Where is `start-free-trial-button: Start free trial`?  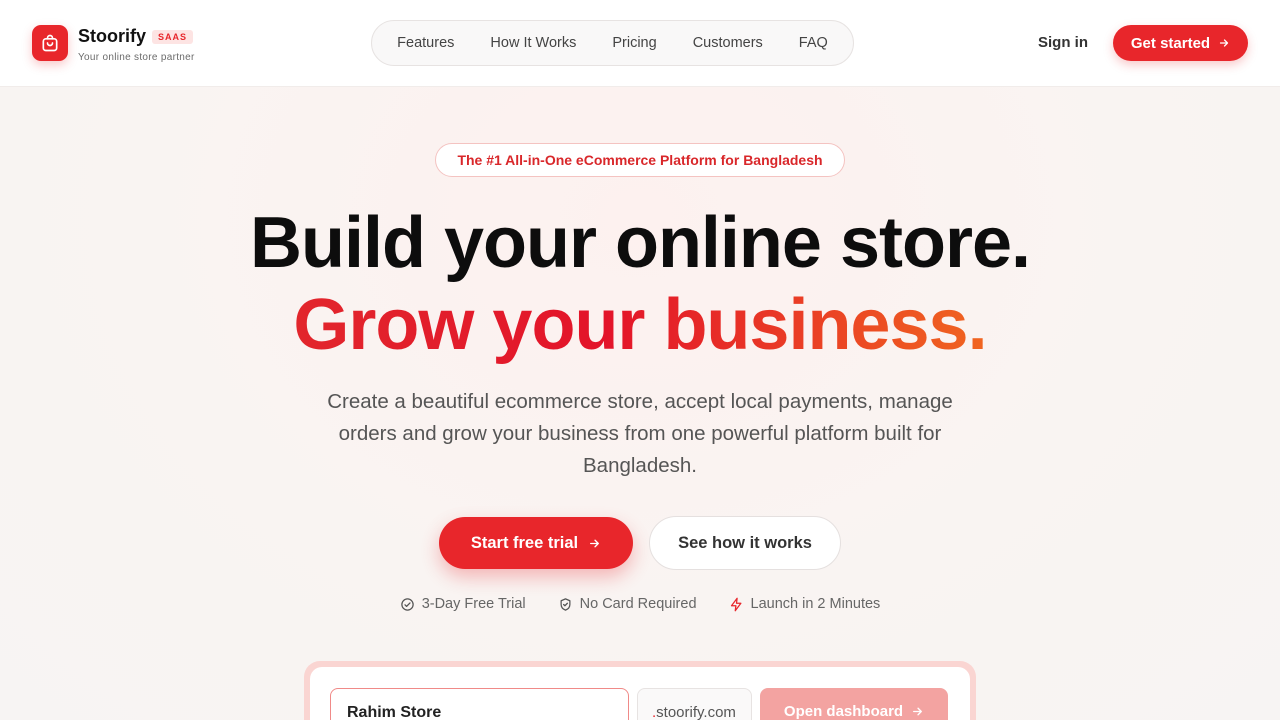 start-free-trial-button: Start free trial is located at coordinates (536, 543).